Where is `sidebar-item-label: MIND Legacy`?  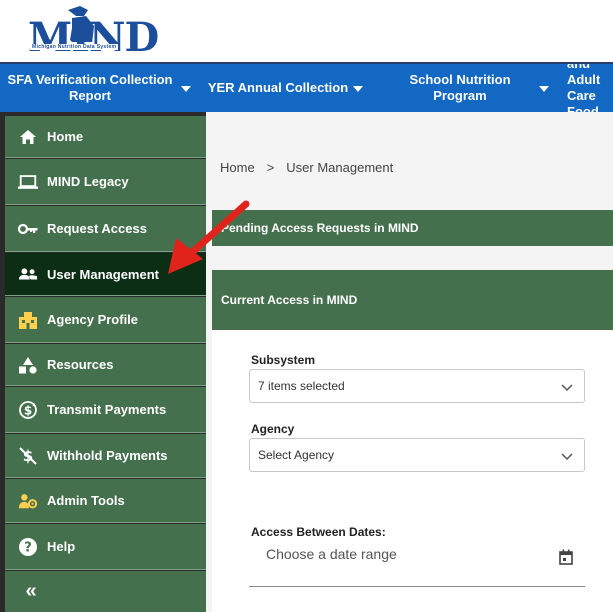 sidebar-item-label: MIND Legacy is located at coordinates (88, 181).